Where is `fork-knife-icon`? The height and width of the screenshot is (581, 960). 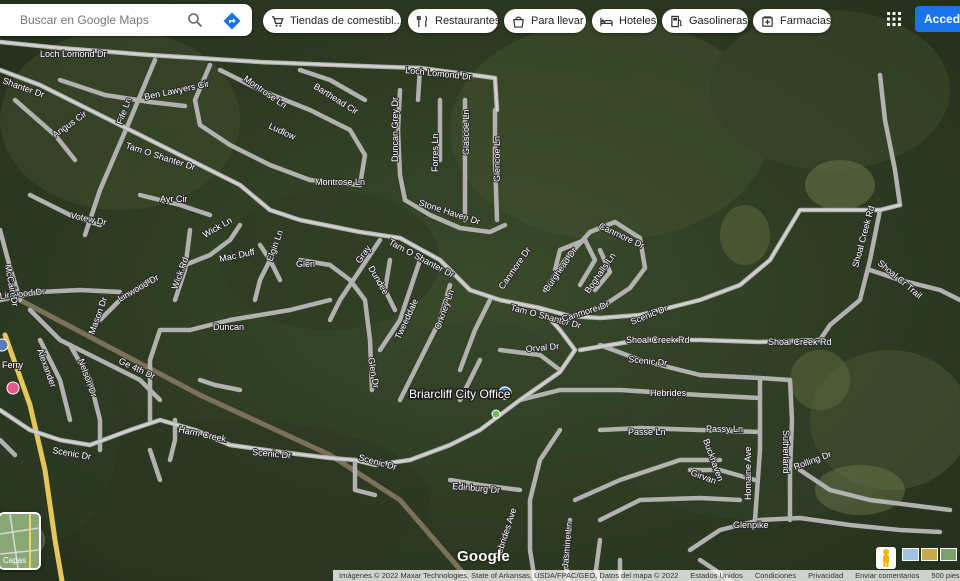
fork-knife-icon is located at coordinates (422, 20).